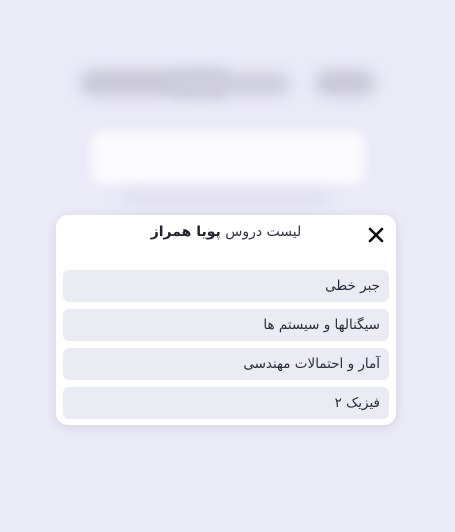 This screenshot has width=455, height=532. I want to click on close-icon, so click(376, 235).